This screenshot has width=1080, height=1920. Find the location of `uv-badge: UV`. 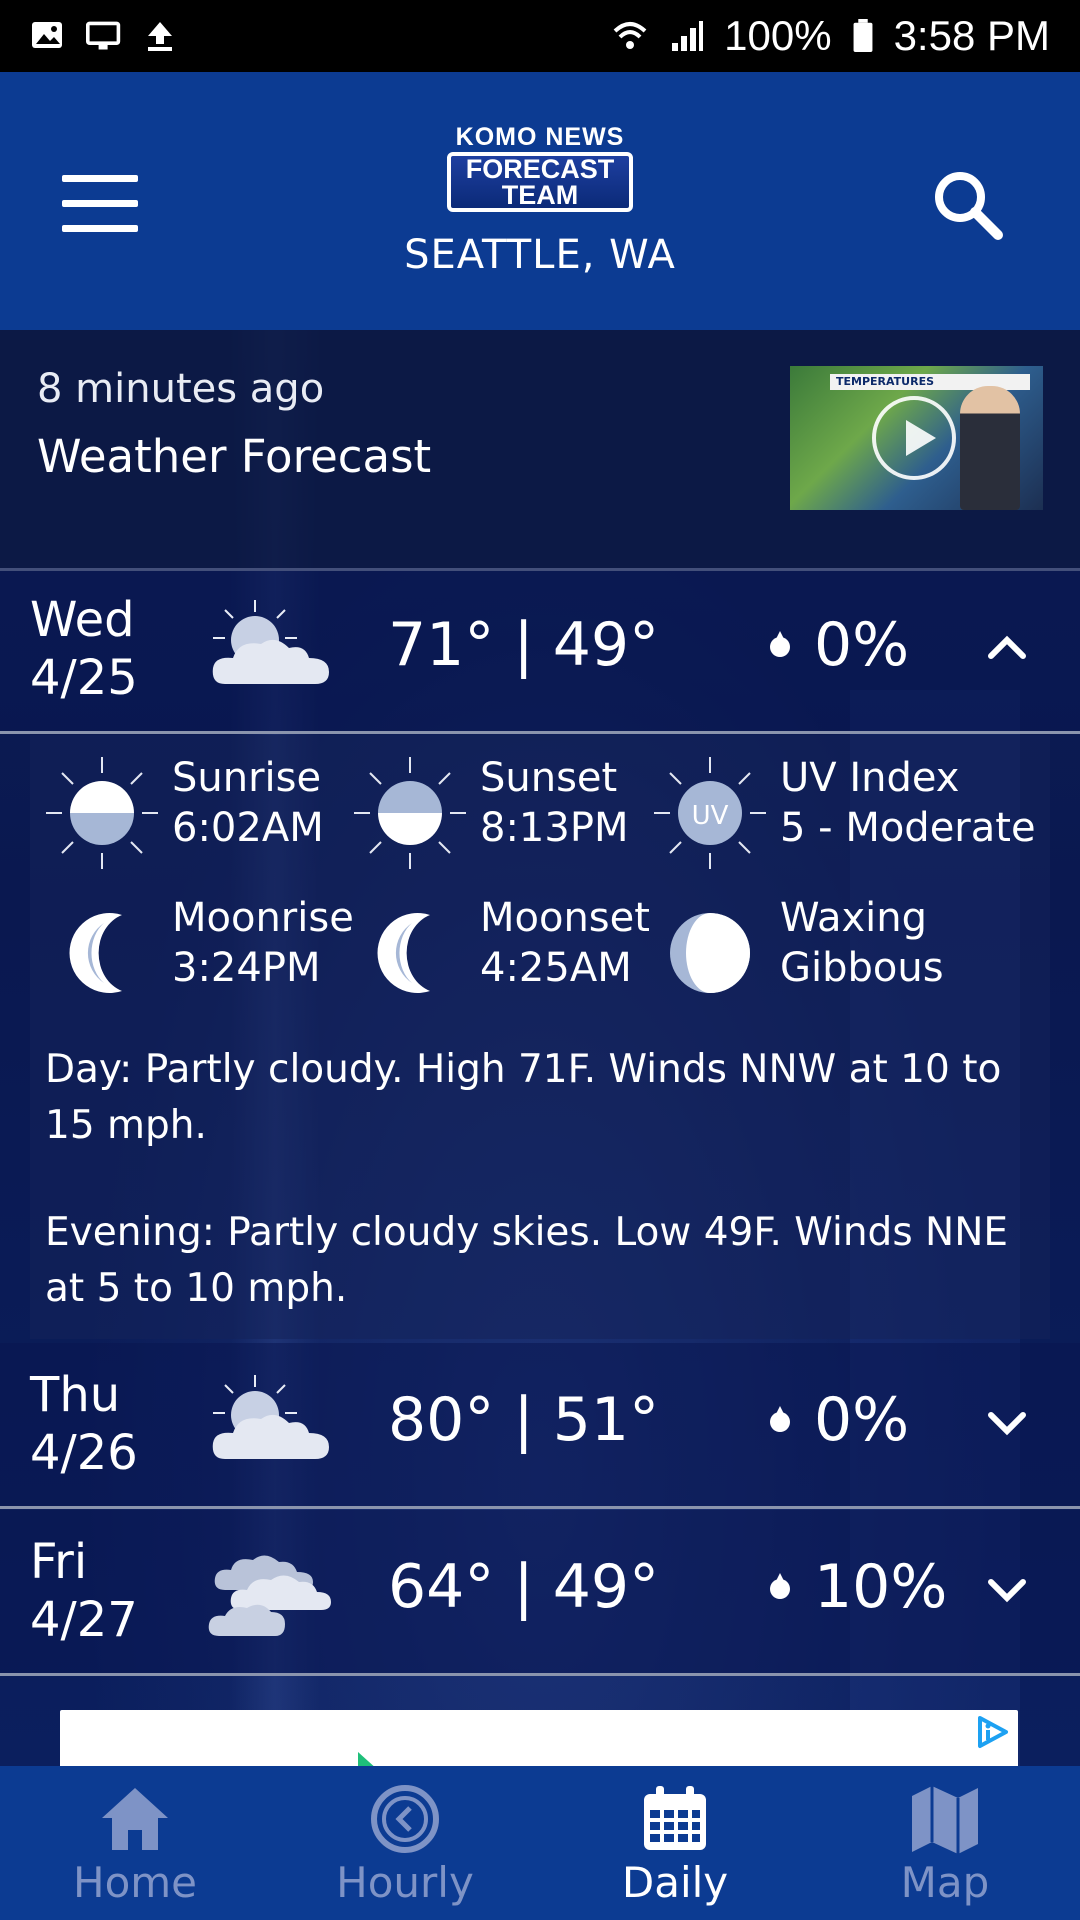

uv-badge: UV is located at coordinates (710, 816).